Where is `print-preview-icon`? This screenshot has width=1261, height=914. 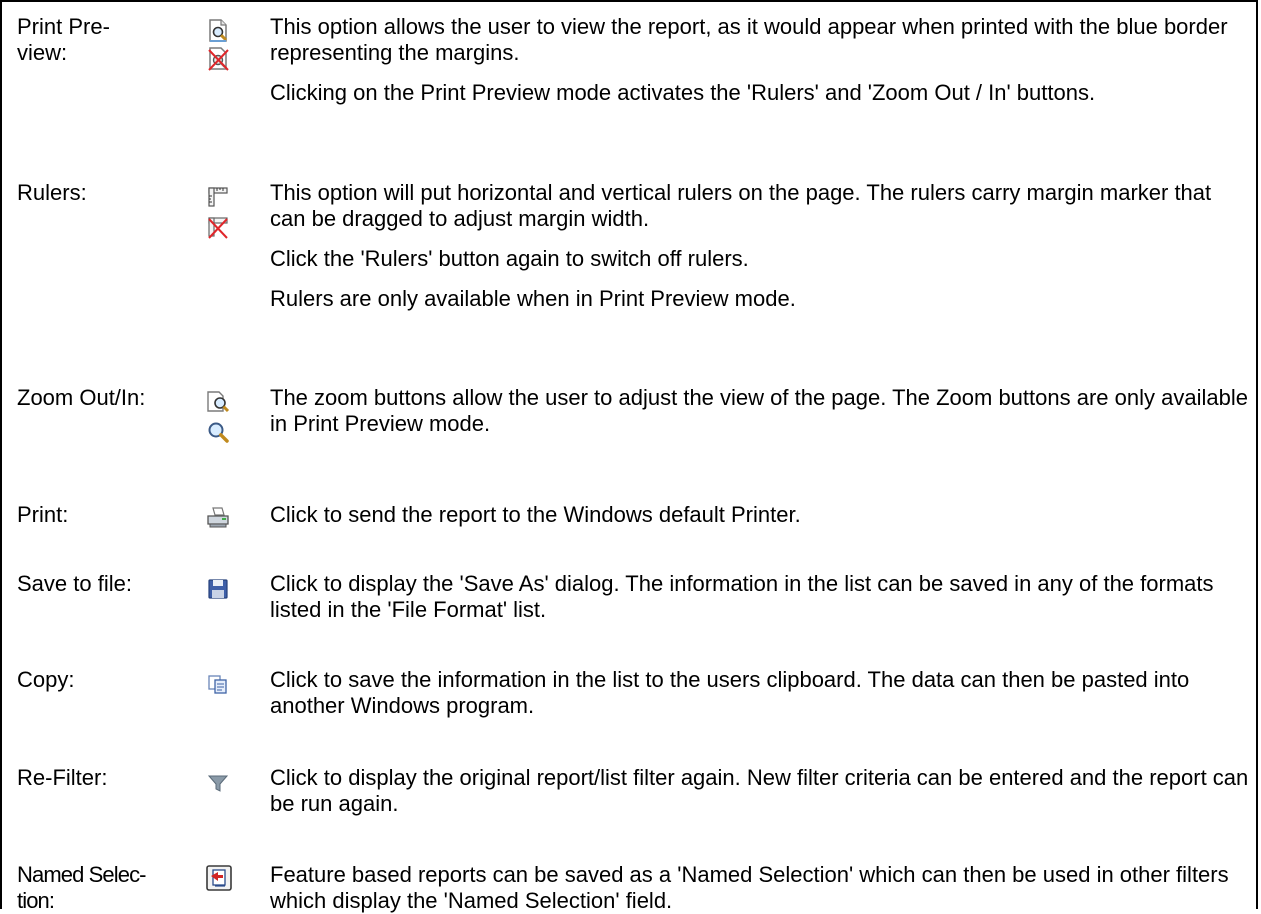 print-preview-icon is located at coordinates (218, 30).